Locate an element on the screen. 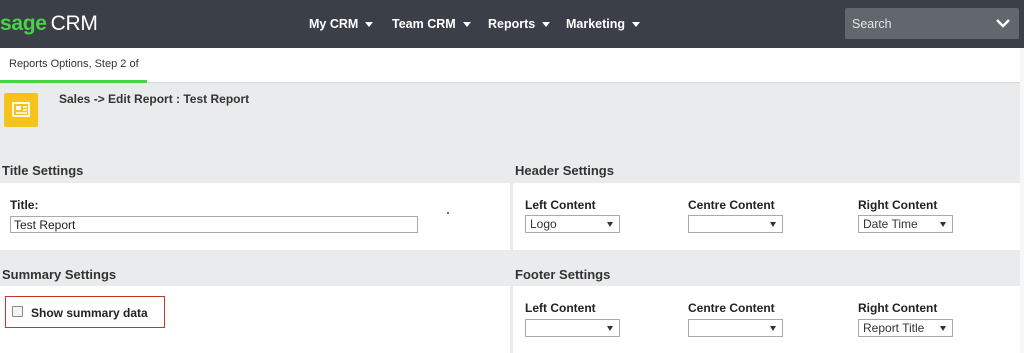  title-settings-panel: Title: is located at coordinates (255, 216).